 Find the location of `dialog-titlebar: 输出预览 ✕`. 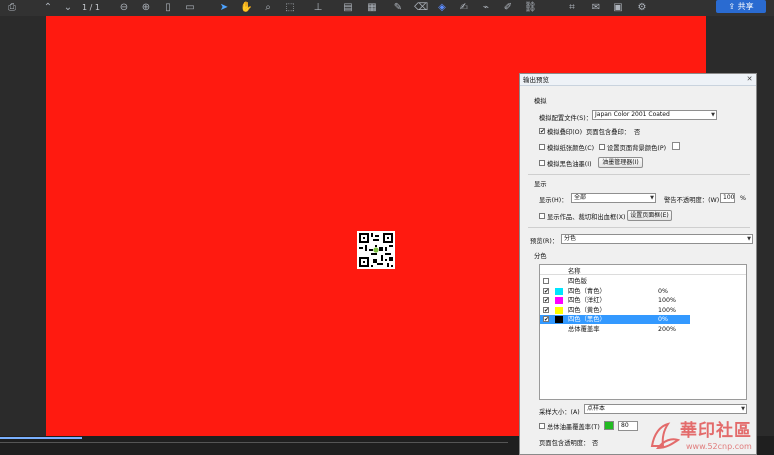

dialog-titlebar: 输出预览 ✕ is located at coordinates (638, 80).